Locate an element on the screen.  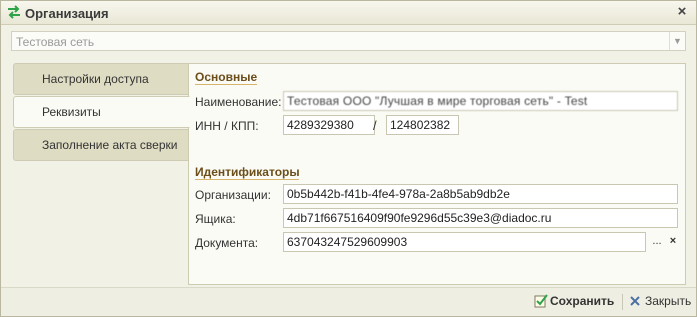
organization-select: Тестовая сеть ▼ is located at coordinates (348, 41).